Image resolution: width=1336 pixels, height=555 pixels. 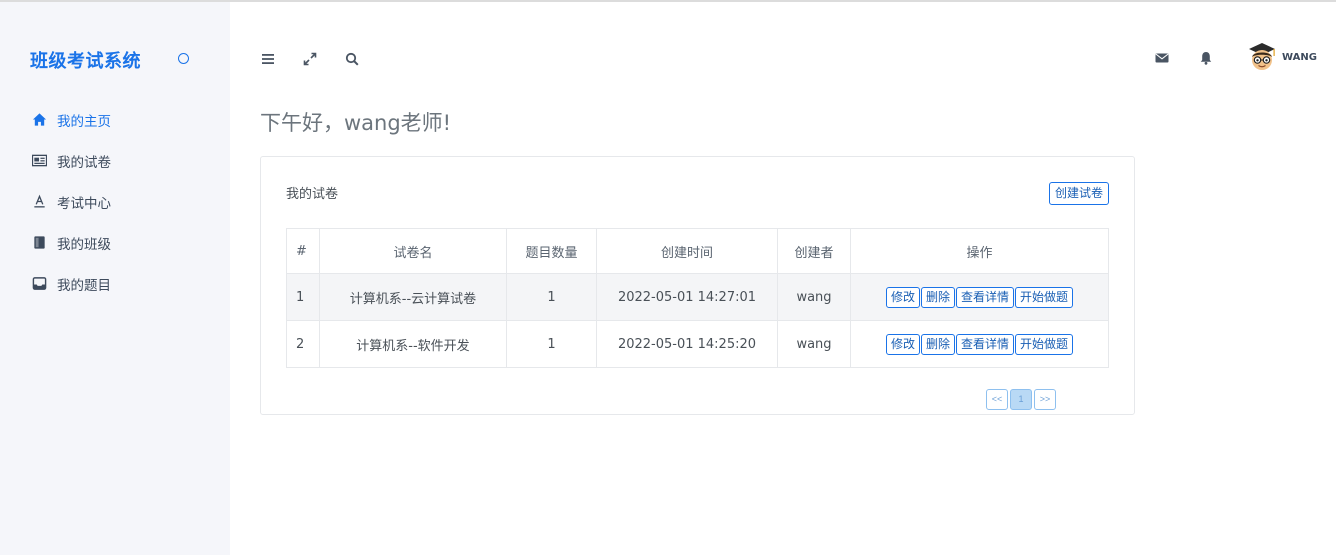 I want to click on font-a-icon, so click(x=39, y=202).